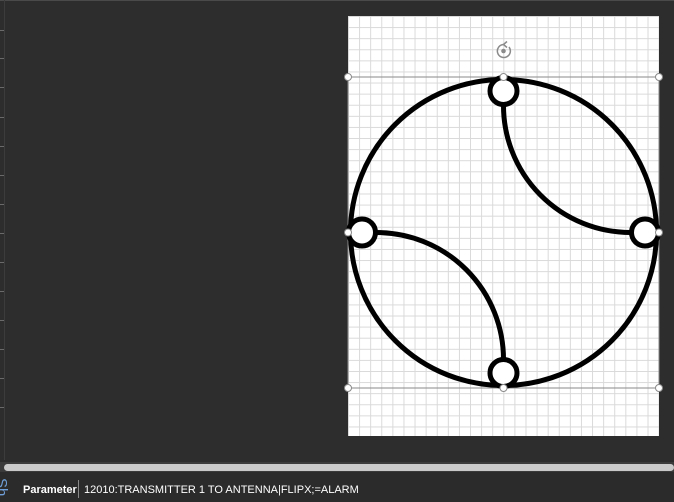  What do you see at coordinates (362, 232) in the screenshot?
I see `left-terminal` at bounding box center [362, 232].